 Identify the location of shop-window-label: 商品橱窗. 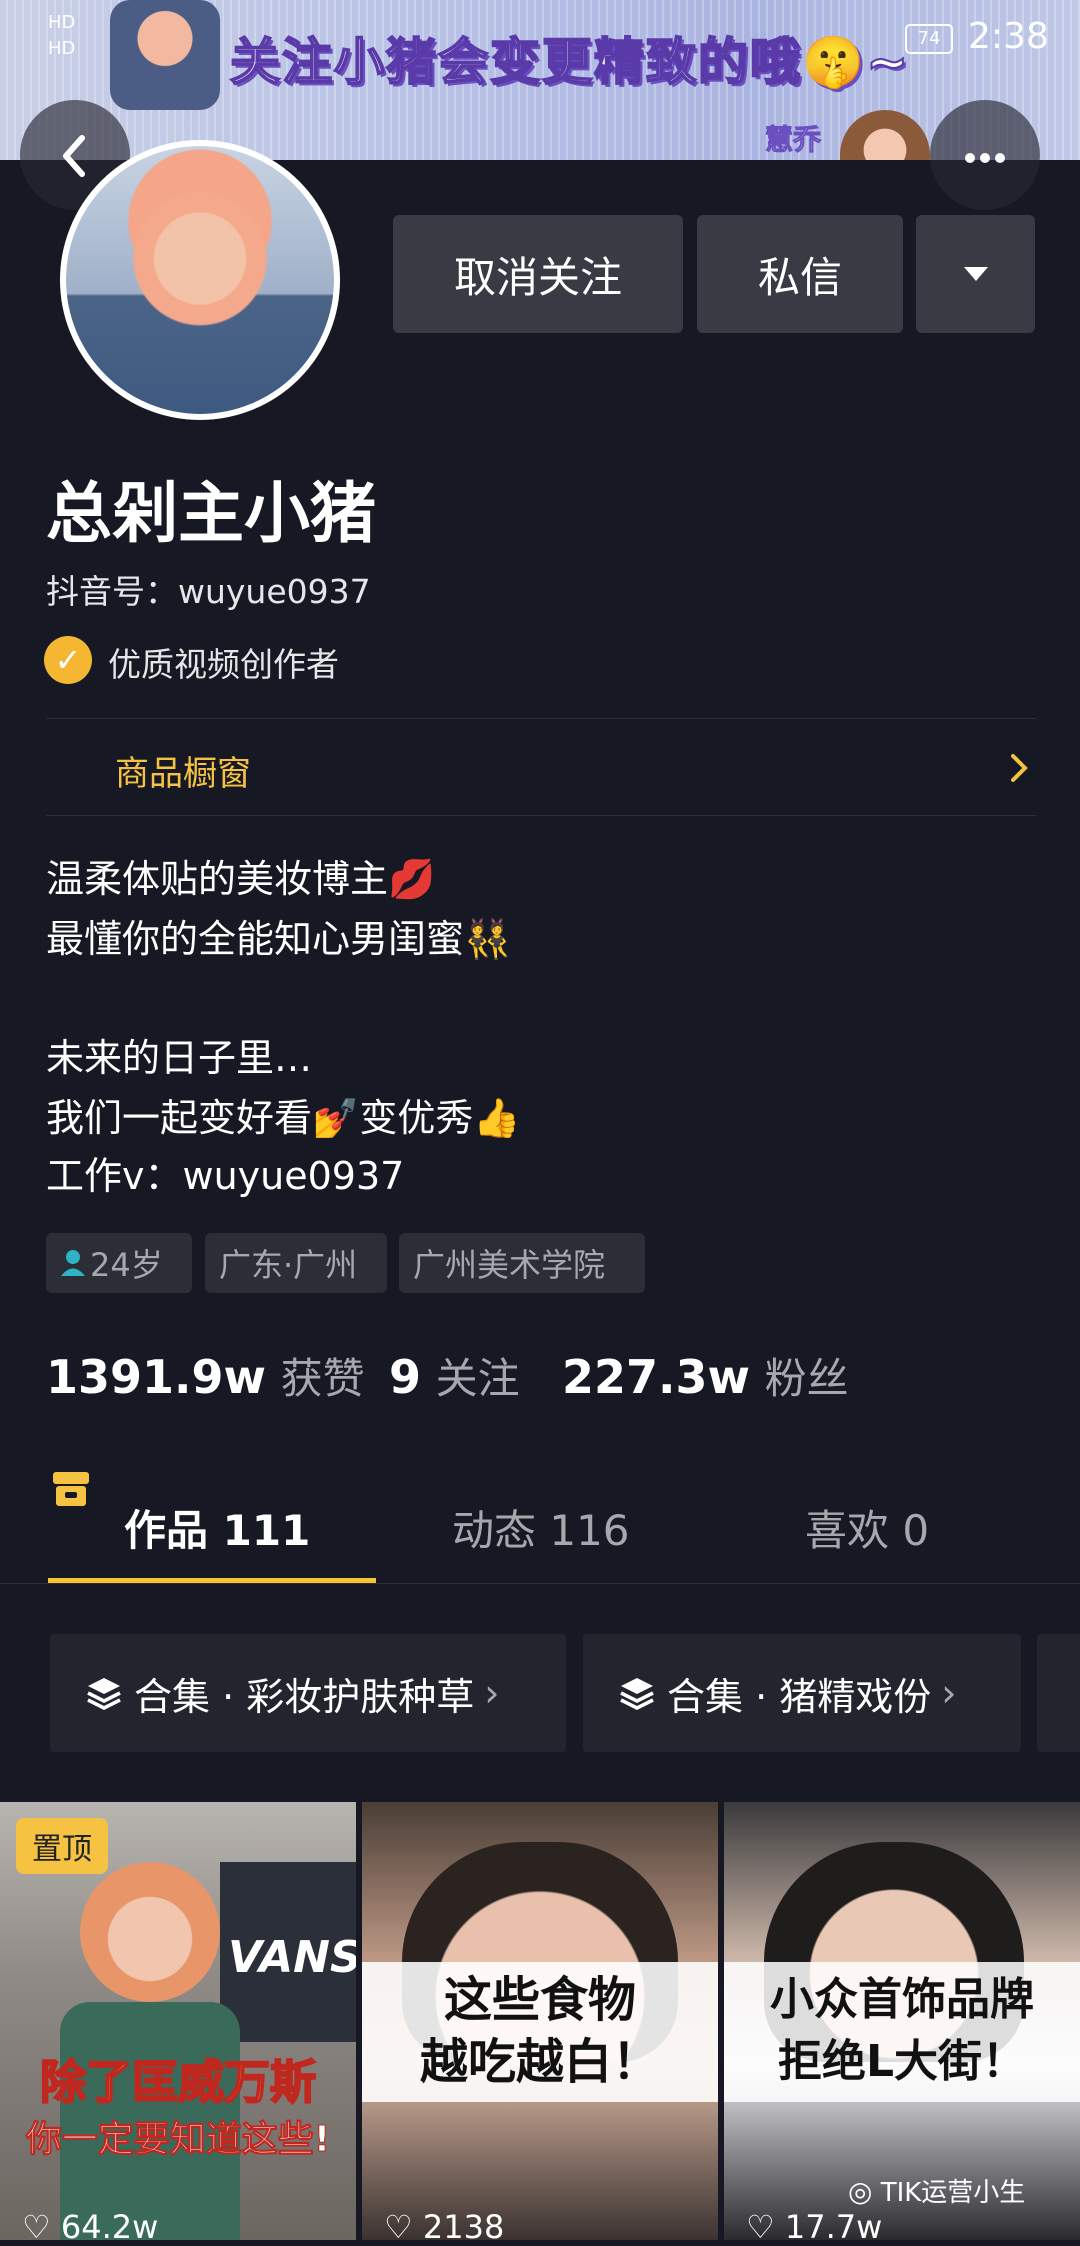
(183, 774).